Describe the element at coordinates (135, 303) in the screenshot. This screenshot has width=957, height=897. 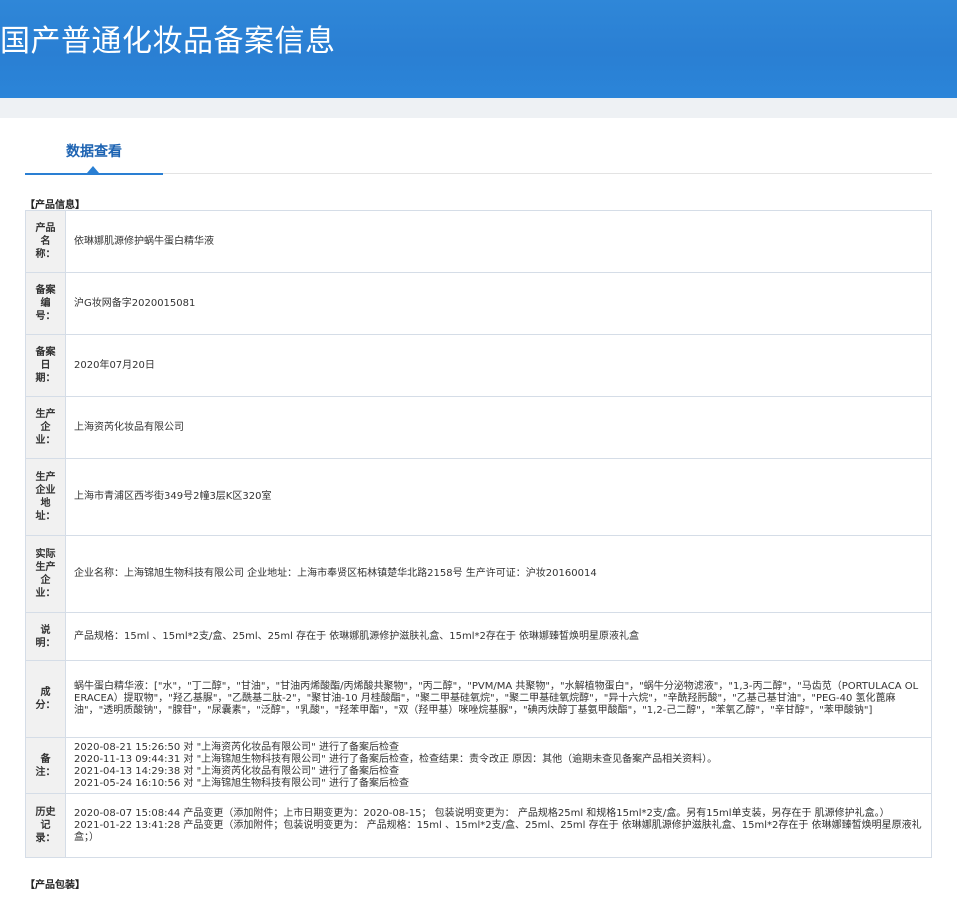
I see `info-value-line: 沪G妆网备字2020015081` at that location.